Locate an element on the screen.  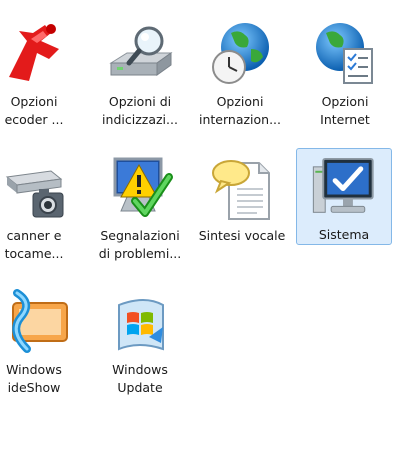
internet-options-icon is located at coordinates (344, 53).